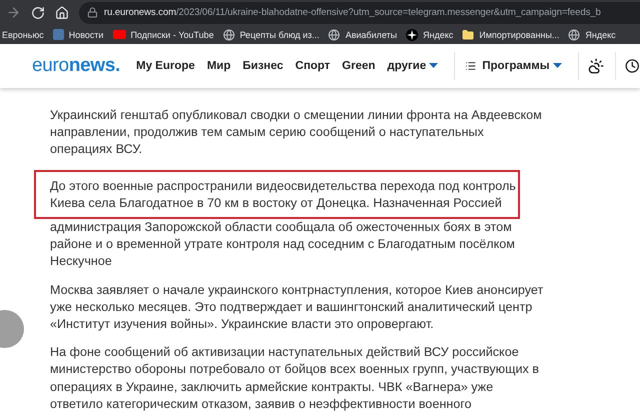 The image size is (640, 419). What do you see at coordinates (596, 66) in the screenshot?
I see `weather-icon` at bounding box center [596, 66].